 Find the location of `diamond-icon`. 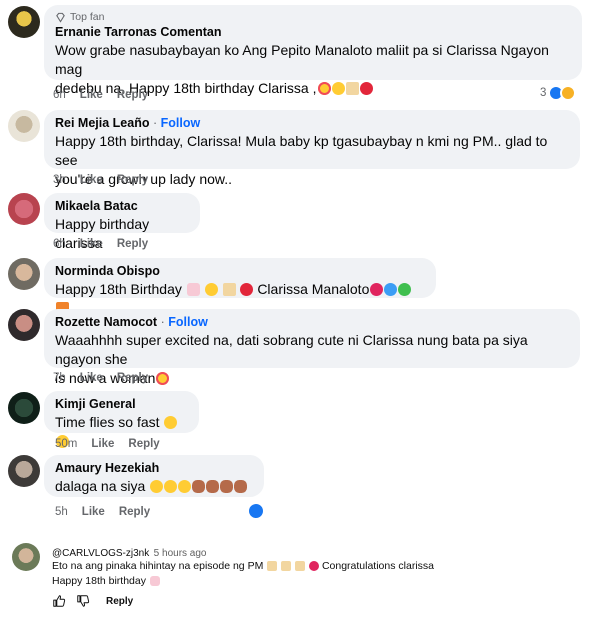

diamond-icon is located at coordinates (60, 17).